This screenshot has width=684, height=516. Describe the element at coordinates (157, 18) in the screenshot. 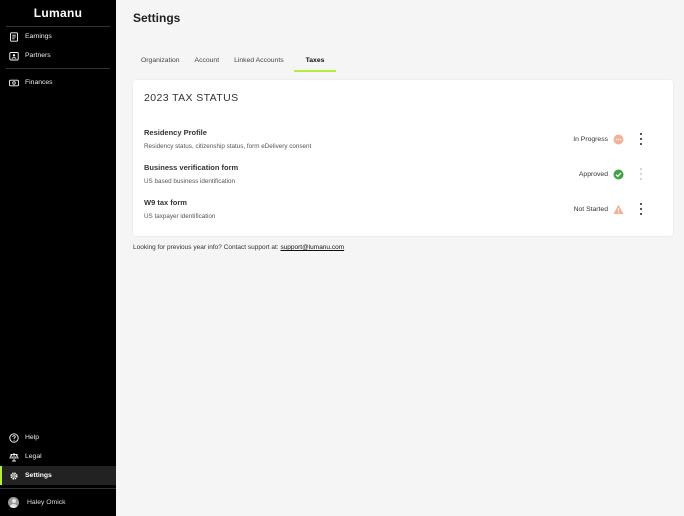

I see `page-title: Settings` at that location.